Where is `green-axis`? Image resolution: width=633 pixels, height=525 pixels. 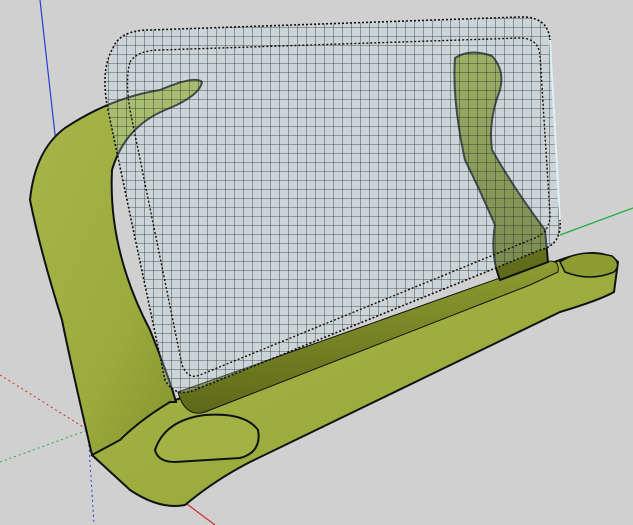
green-axis is located at coordinates (596, 221).